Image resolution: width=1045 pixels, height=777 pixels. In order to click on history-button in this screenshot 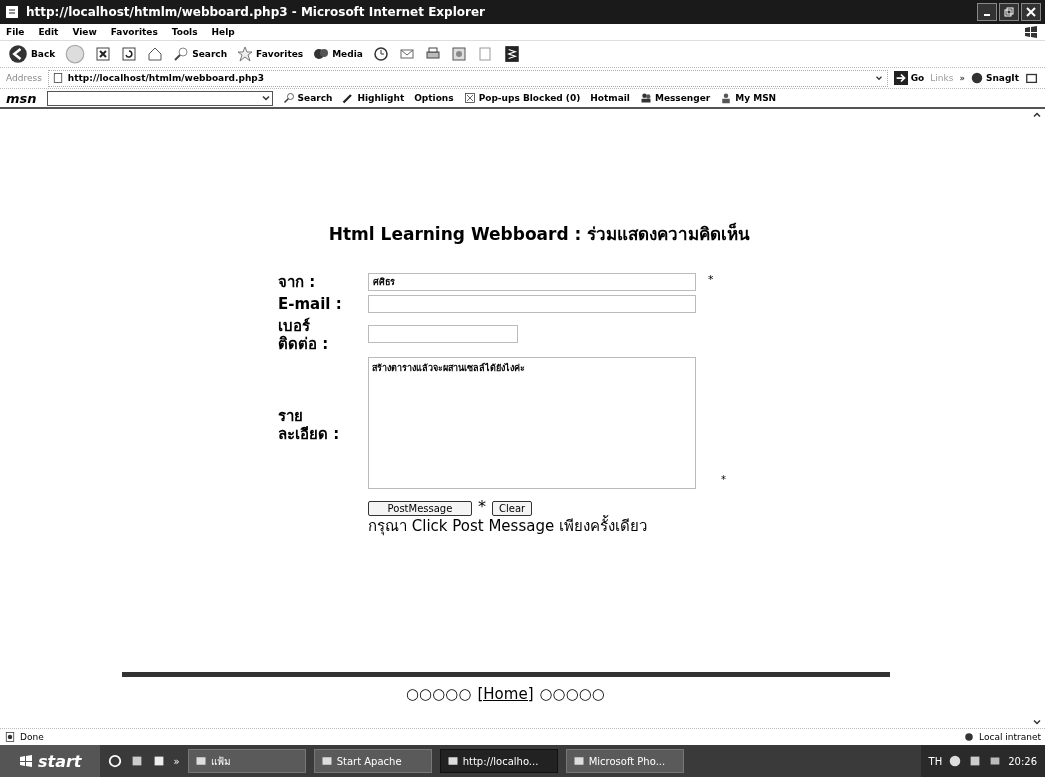, I will do `click(380, 54)`.